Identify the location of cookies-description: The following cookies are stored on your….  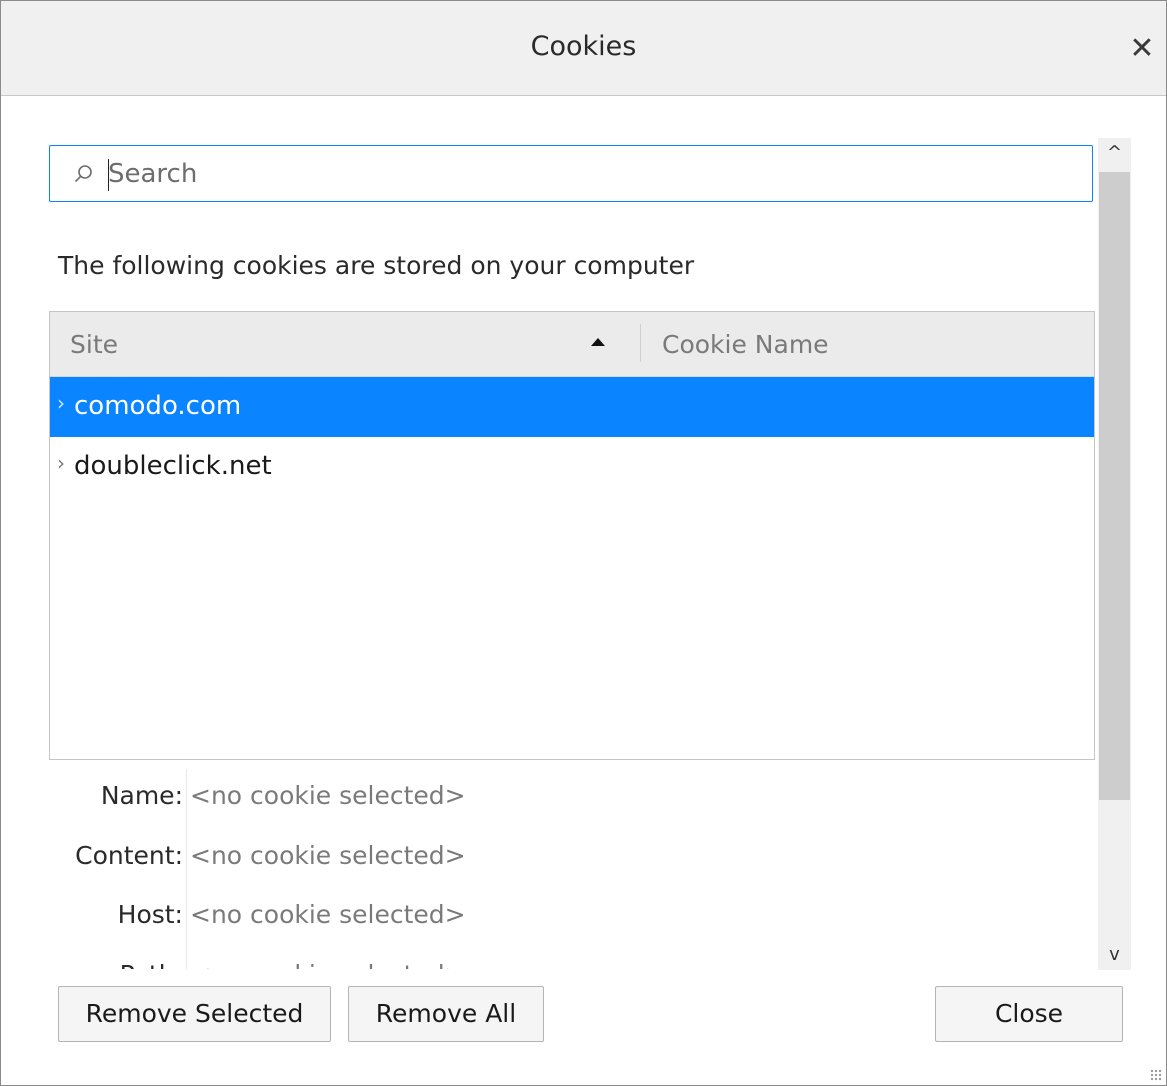
(376, 265).